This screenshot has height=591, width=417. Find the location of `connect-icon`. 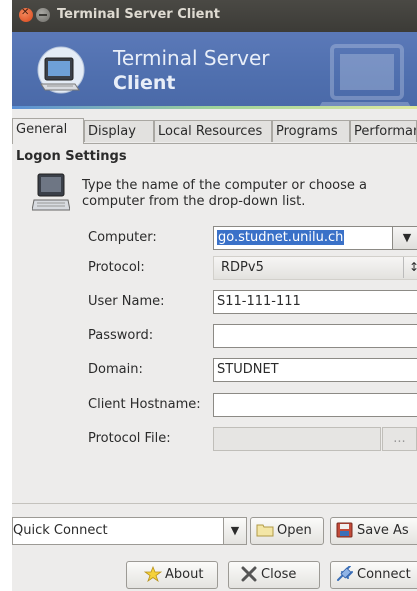

connect-icon is located at coordinates (345, 573).